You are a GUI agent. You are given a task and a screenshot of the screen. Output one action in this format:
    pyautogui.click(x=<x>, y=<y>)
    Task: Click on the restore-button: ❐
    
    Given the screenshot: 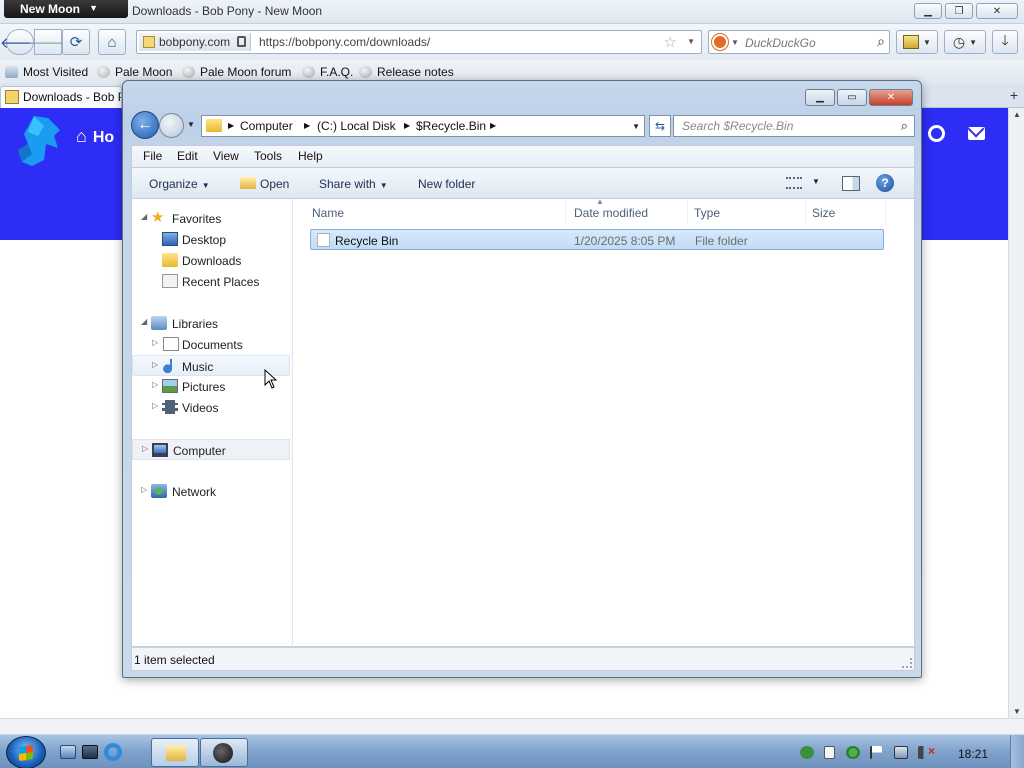 What is the action you would take?
    pyautogui.click(x=959, y=11)
    